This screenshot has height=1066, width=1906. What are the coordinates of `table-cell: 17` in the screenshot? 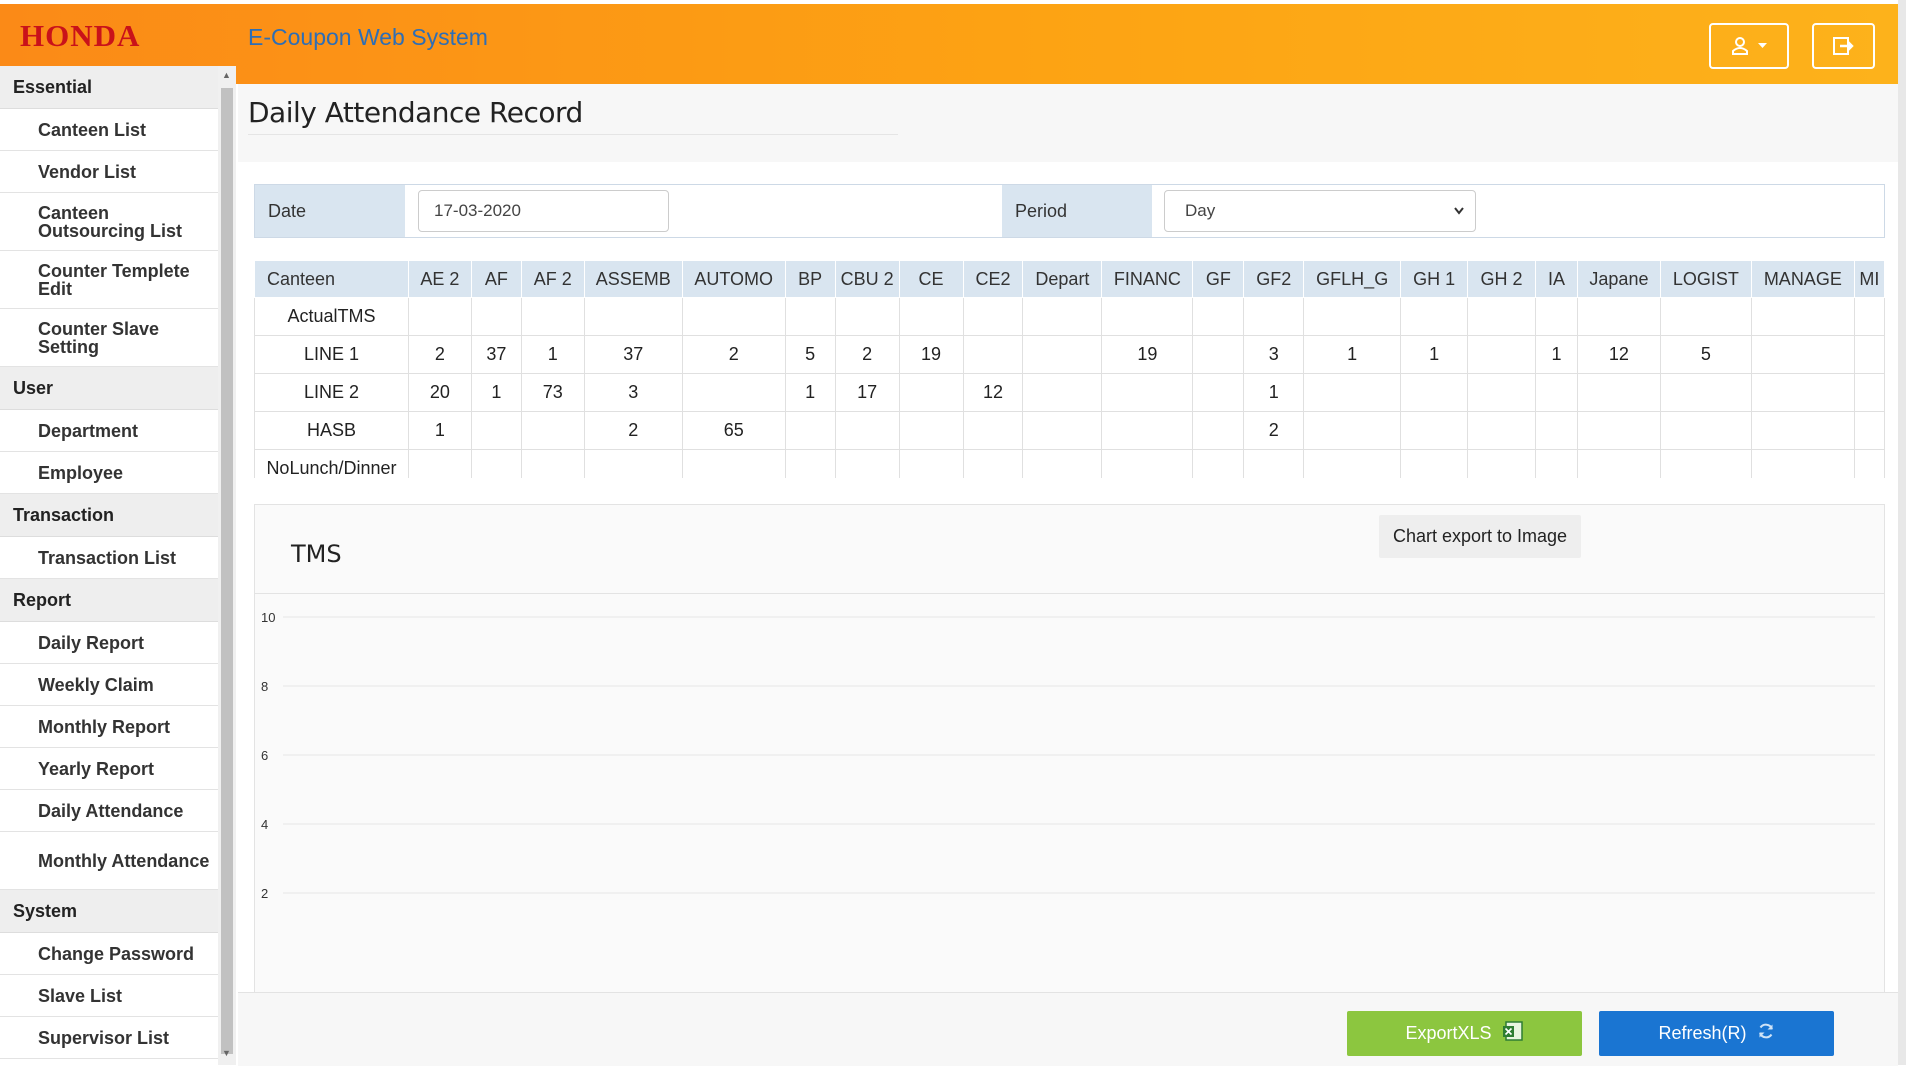 It's located at (867, 392).